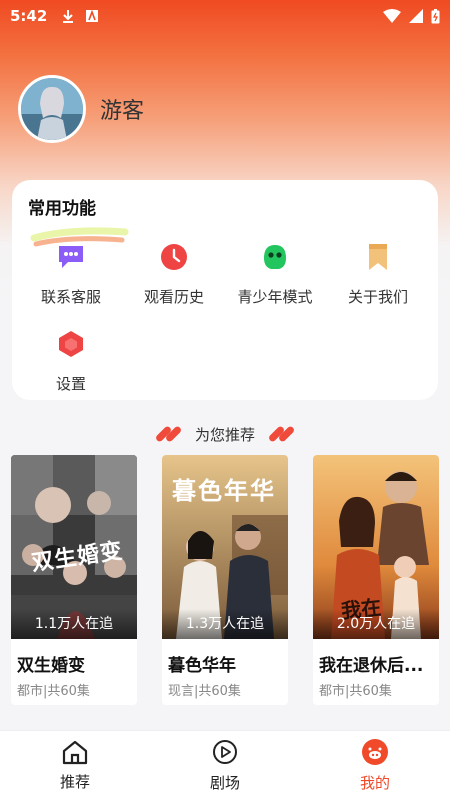 The width and height of the screenshot is (450, 800). What do you see at coordinates (374, 783) in the screenshot?
I see `tab-mine-label: 我的` at bounding box center [374, 783].